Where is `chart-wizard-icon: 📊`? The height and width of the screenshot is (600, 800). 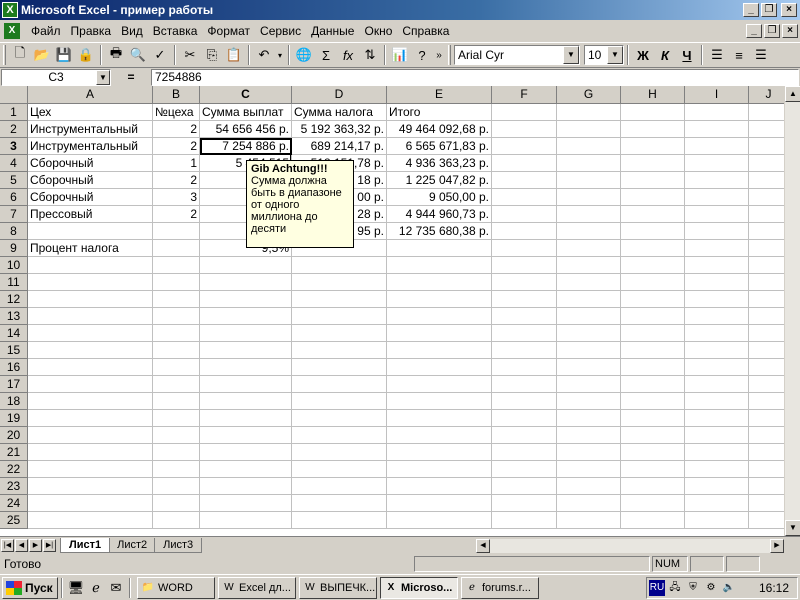 chart-wizard-icon: 📊 is located at coordinates (400, 55).